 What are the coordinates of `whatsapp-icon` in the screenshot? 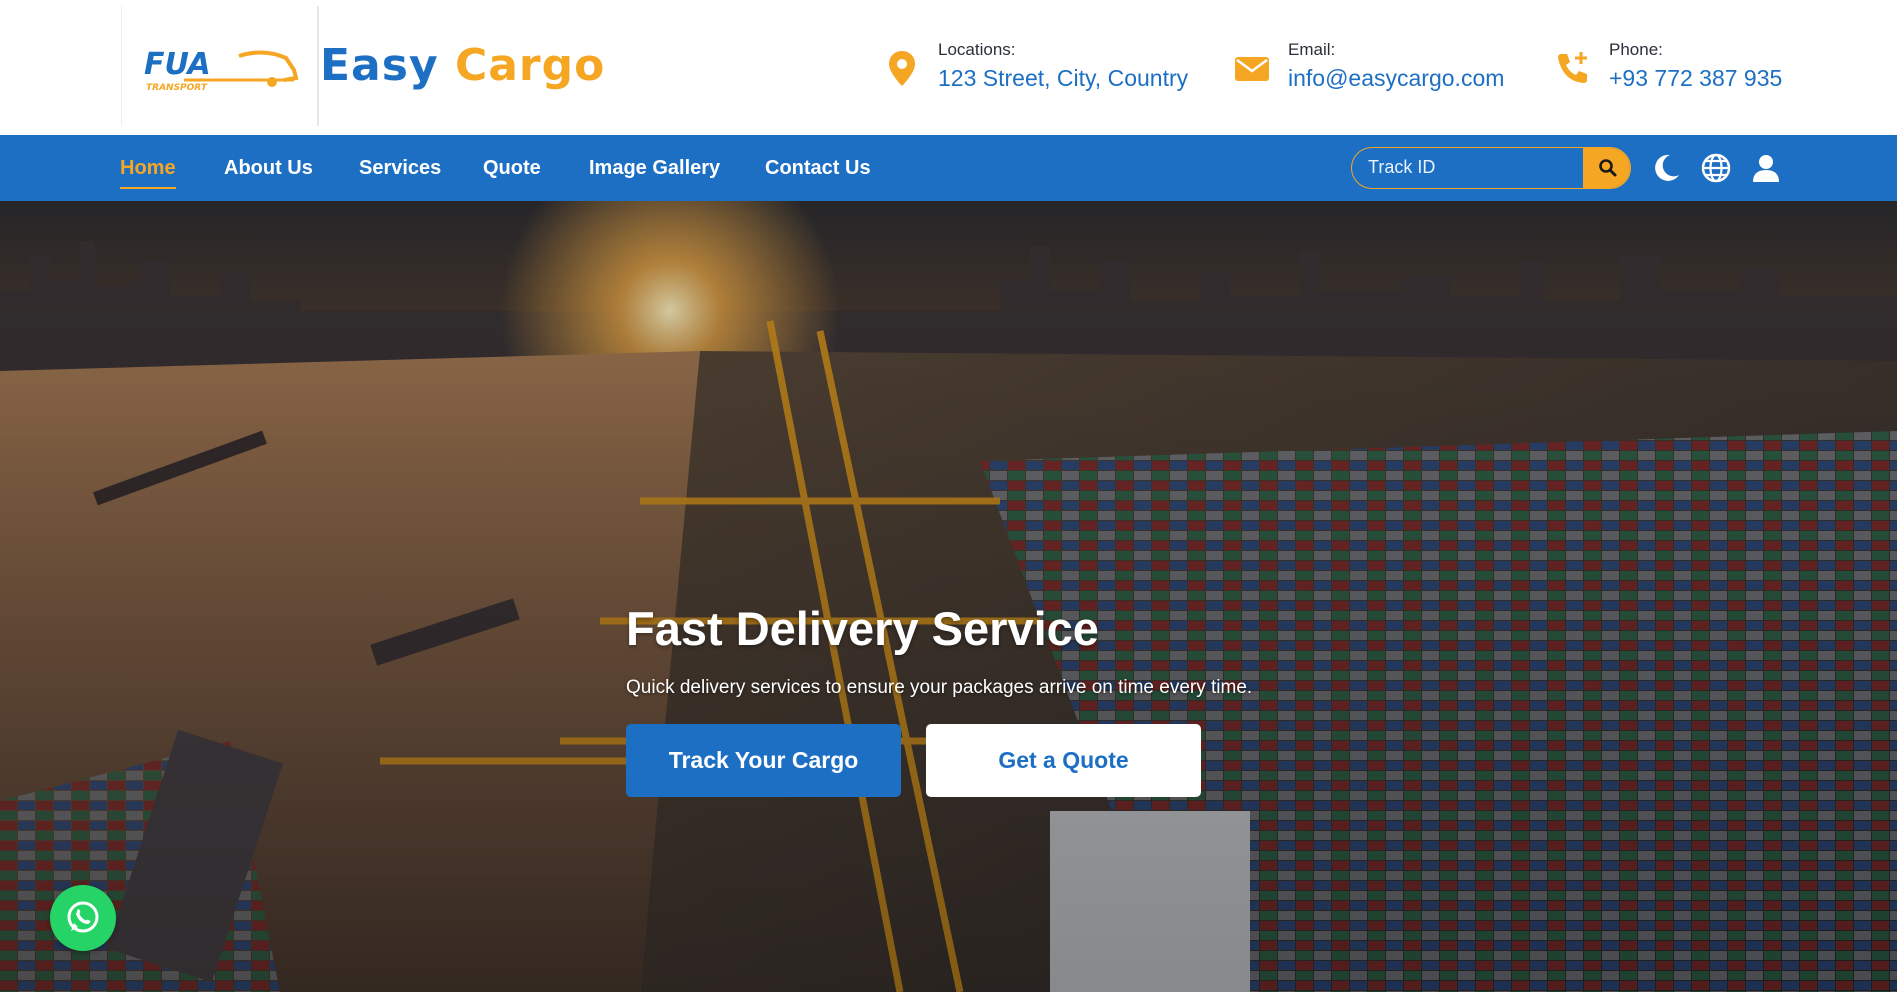 It's located at (83, 917).